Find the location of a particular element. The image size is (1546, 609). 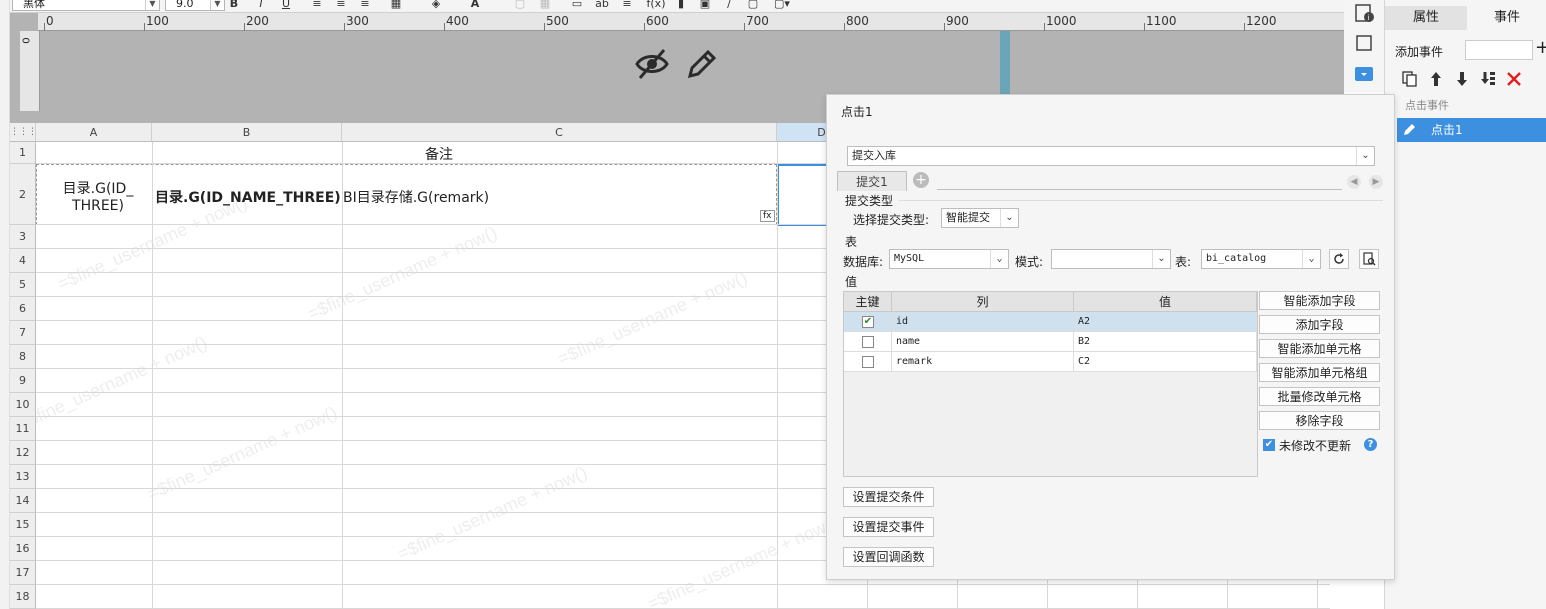

row-header: 6 is located at coordinates (23, 309).